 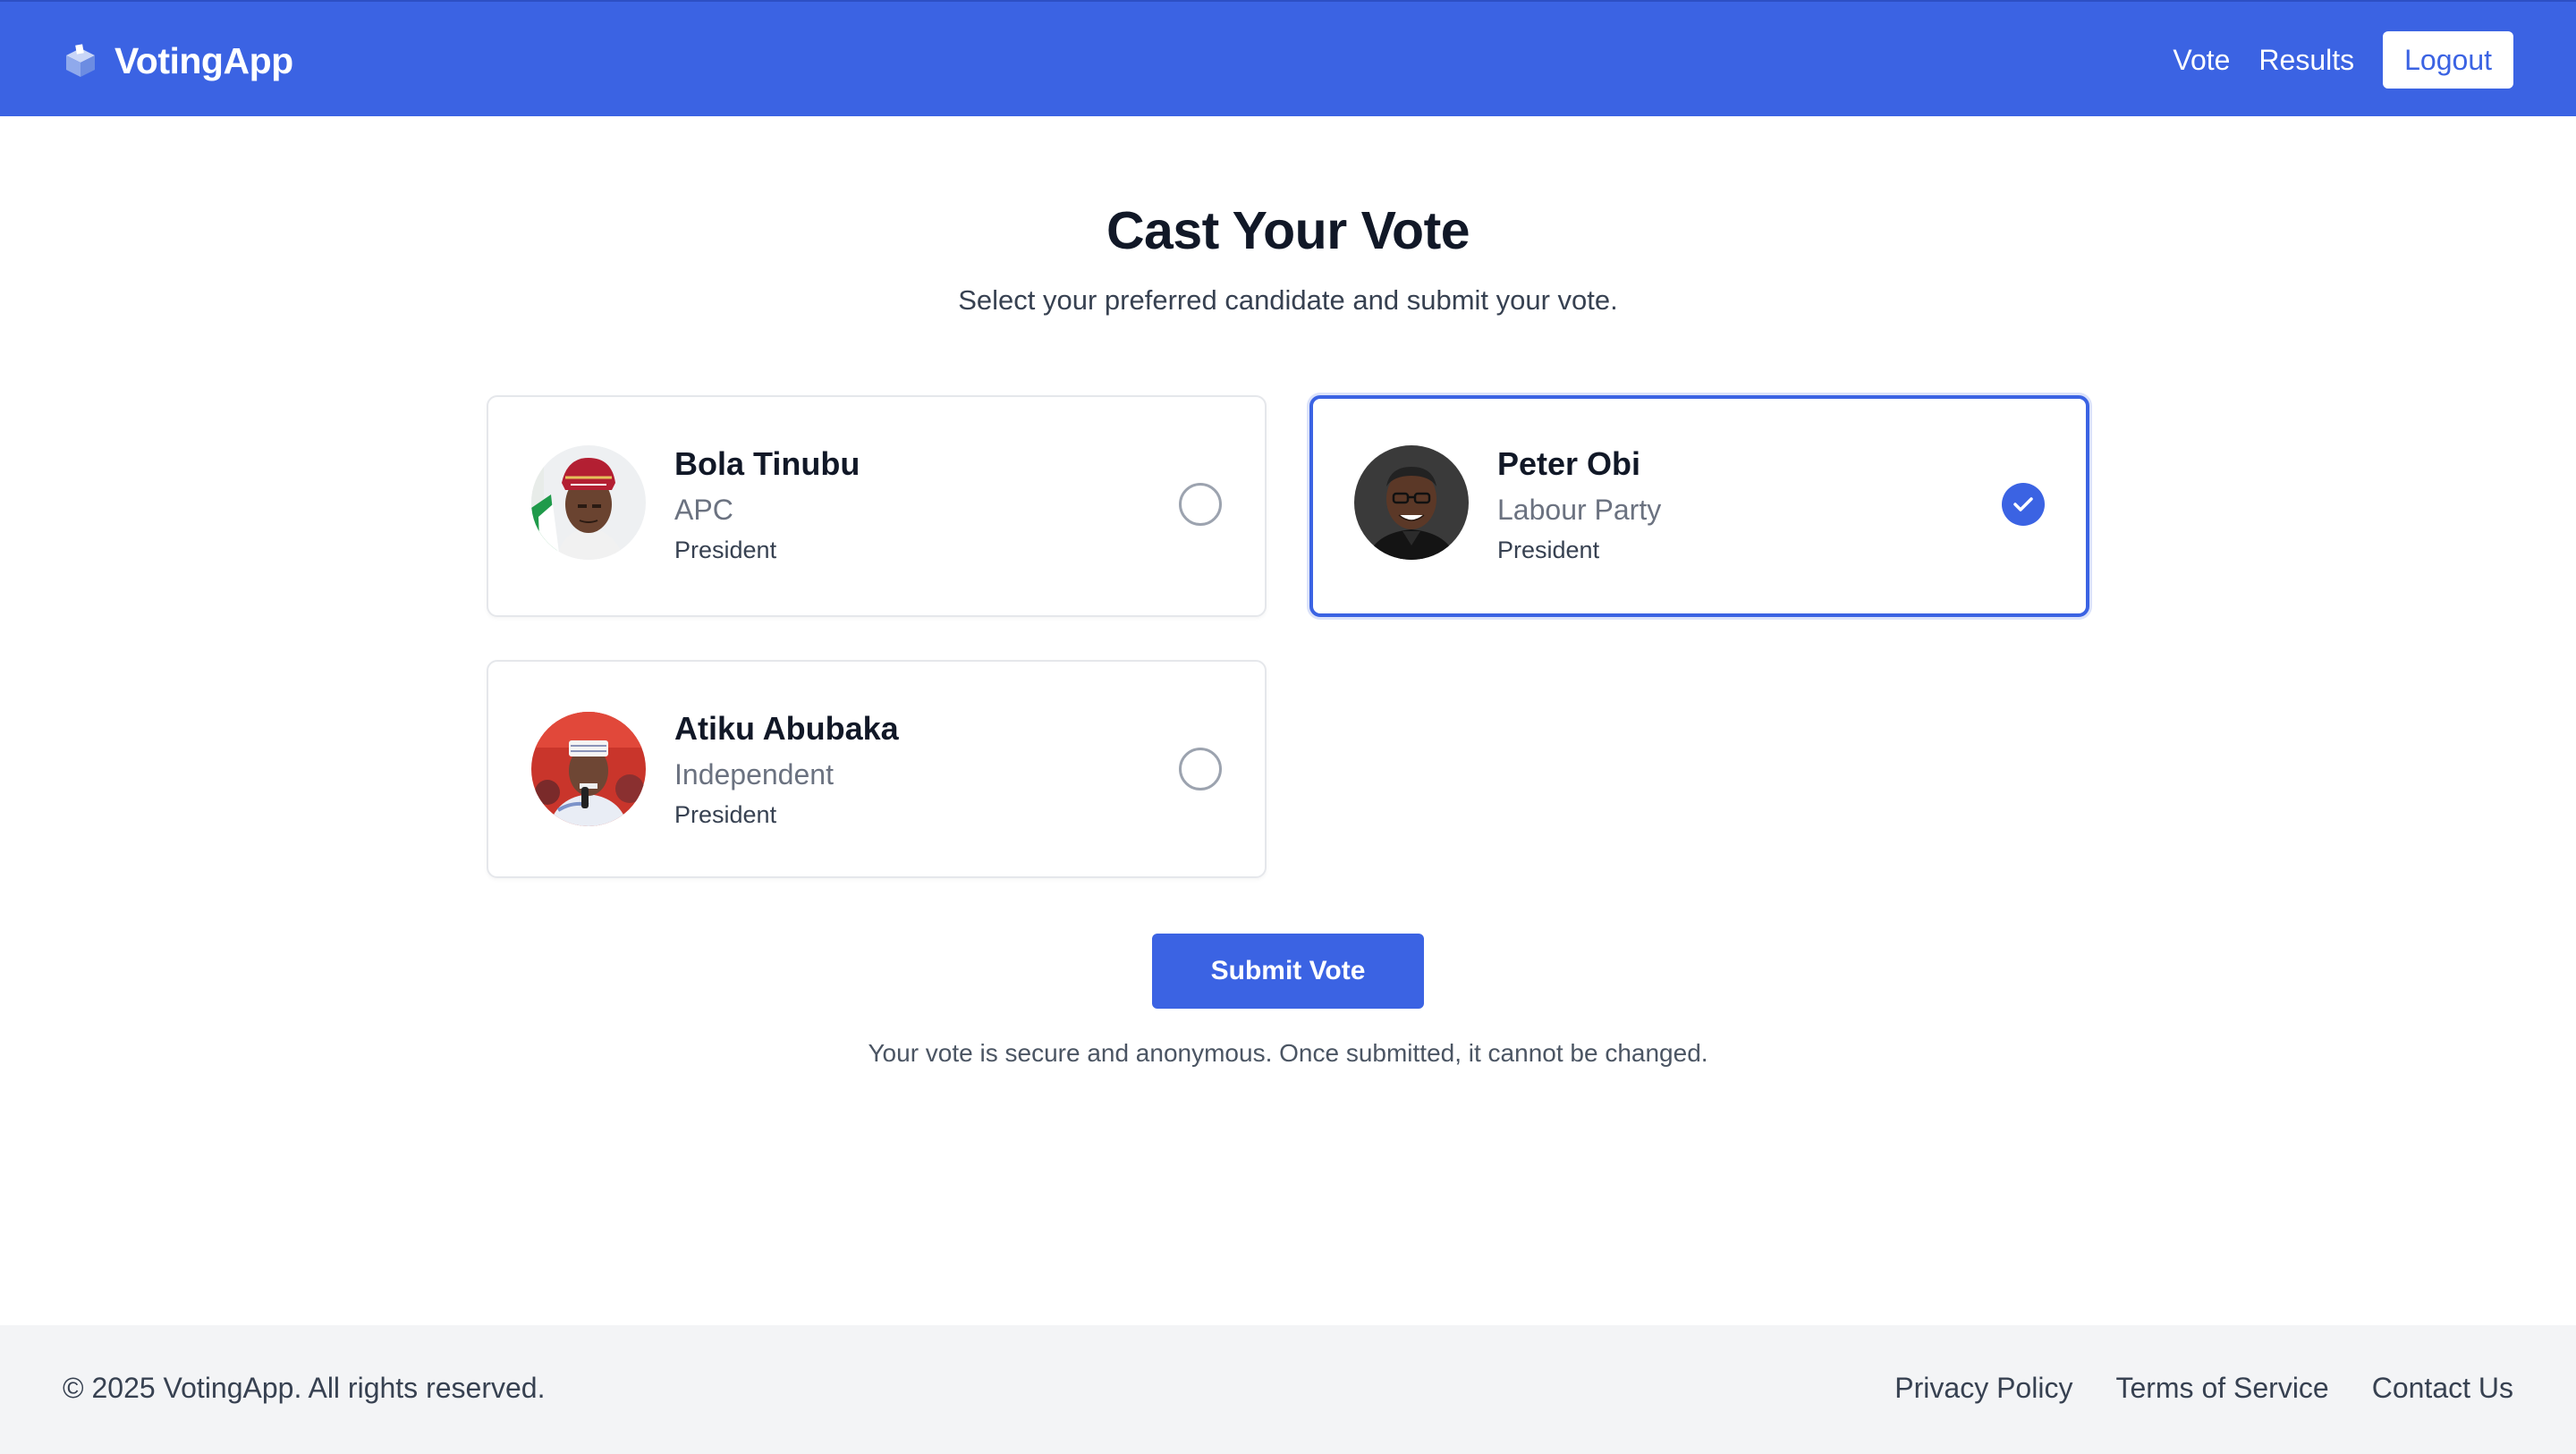 I want to click on page-title: Cast Your Vote, so click(x=1288, y=230).